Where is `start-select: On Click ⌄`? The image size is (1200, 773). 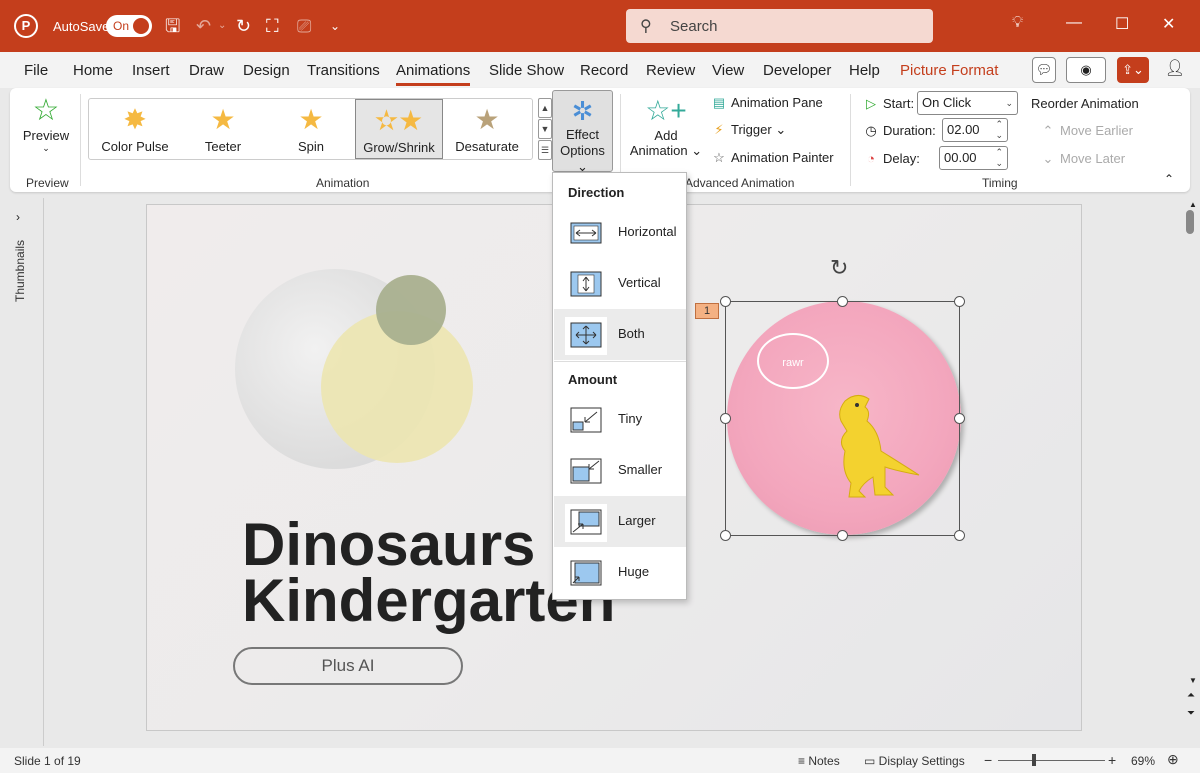
start-select: On Click ⌄ is located at coordinates (967, 103).